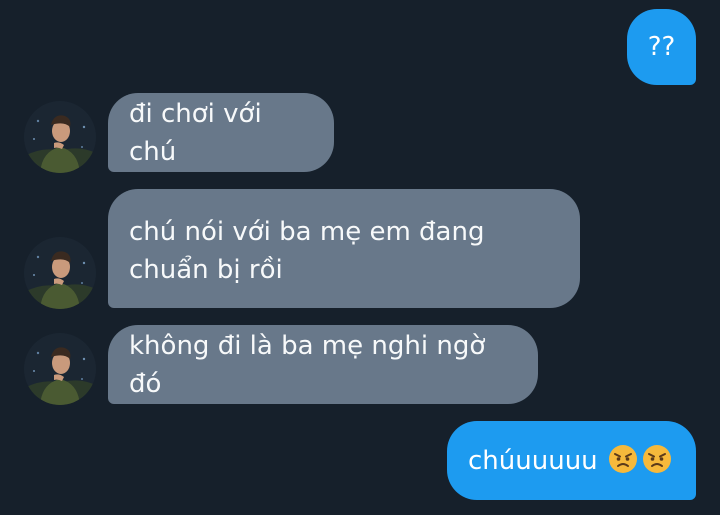 The width and height of the screenshot is (720, 515). I want to click on message-text: chúuuuuu, so click(533, 460).